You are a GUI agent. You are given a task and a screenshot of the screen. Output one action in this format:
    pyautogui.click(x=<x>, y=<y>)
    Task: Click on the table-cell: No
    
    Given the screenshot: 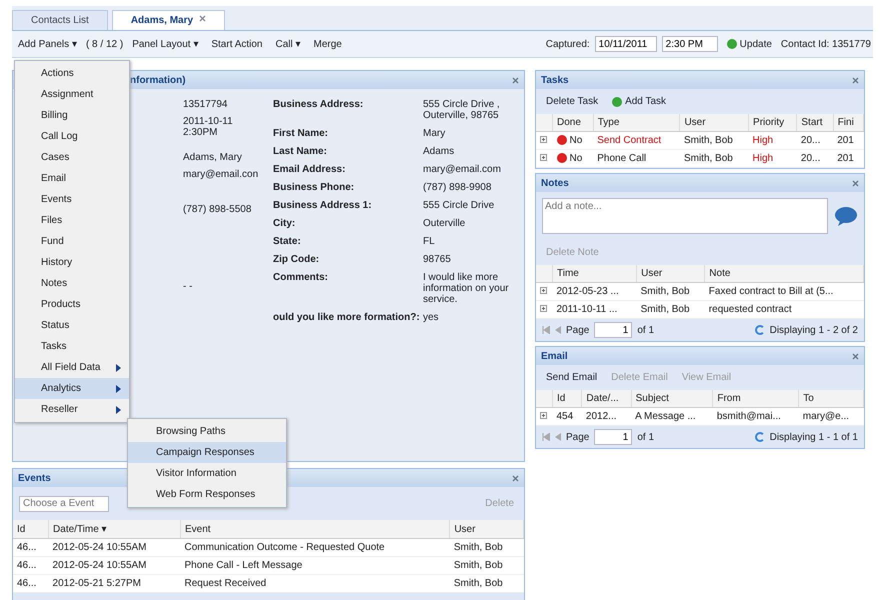 What is the action you would take?
    pyautogui.click(x=576, y=158)
    